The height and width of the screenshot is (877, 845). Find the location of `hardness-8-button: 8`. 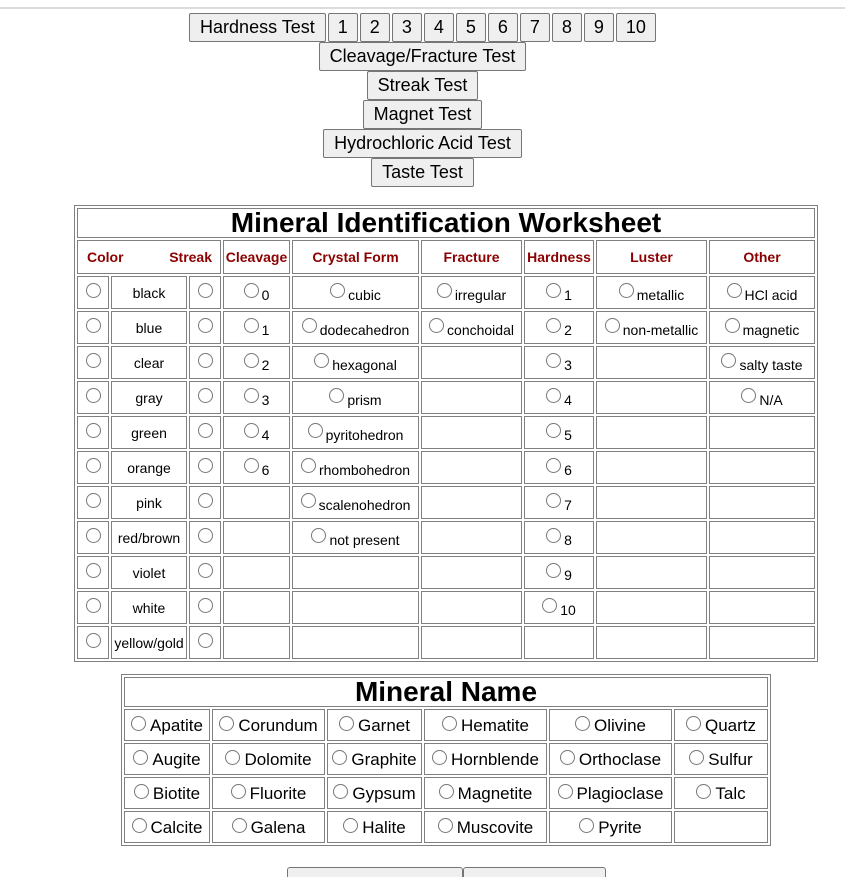

hardness-8-button: 8 is located at coordinates (566, 27).